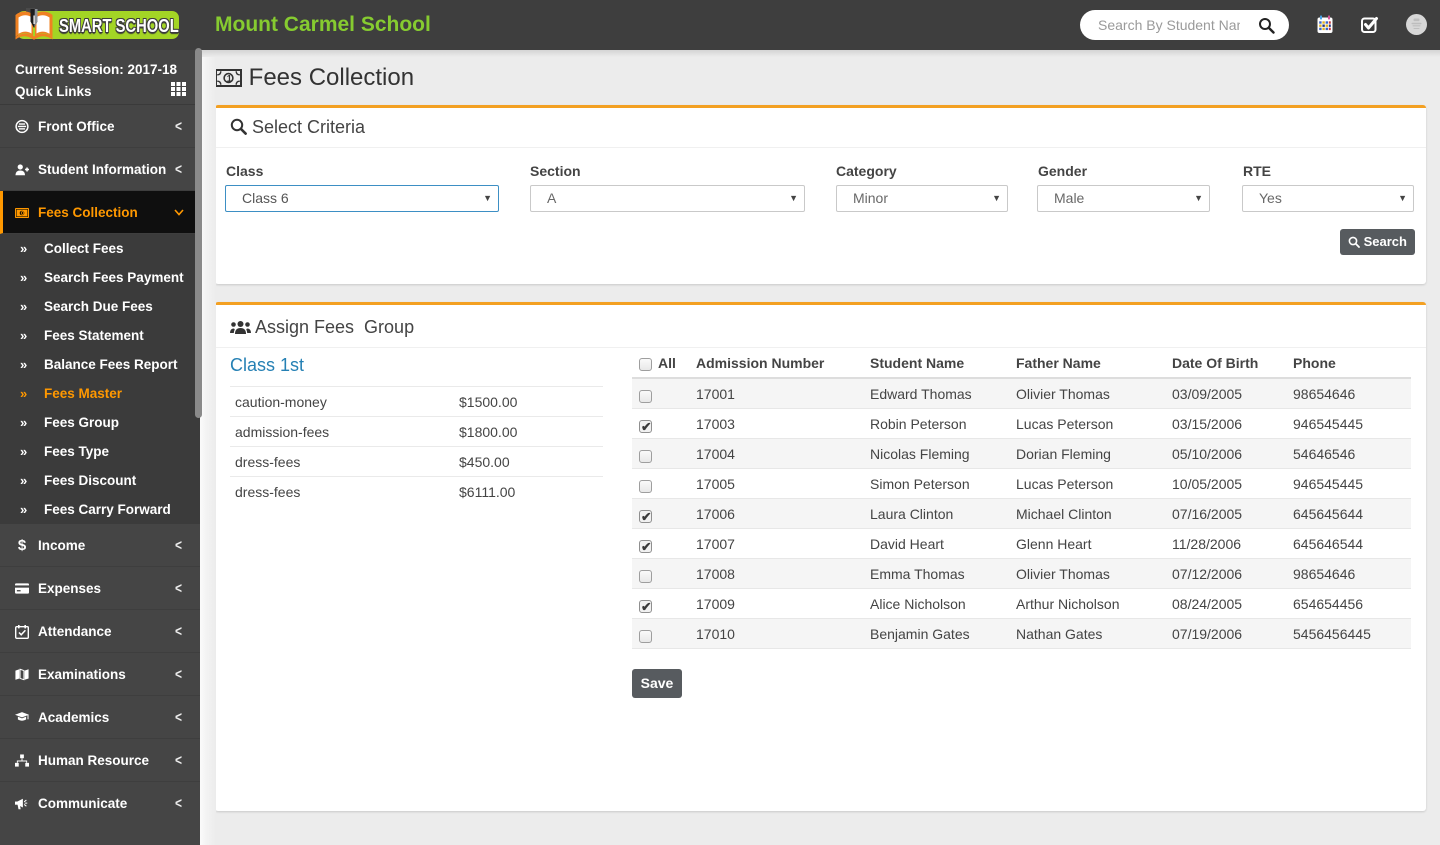  What do you see at coordinates (229, 79) in the screenshot?
I see `svg-text: 1` at bounding box center [229, 79].